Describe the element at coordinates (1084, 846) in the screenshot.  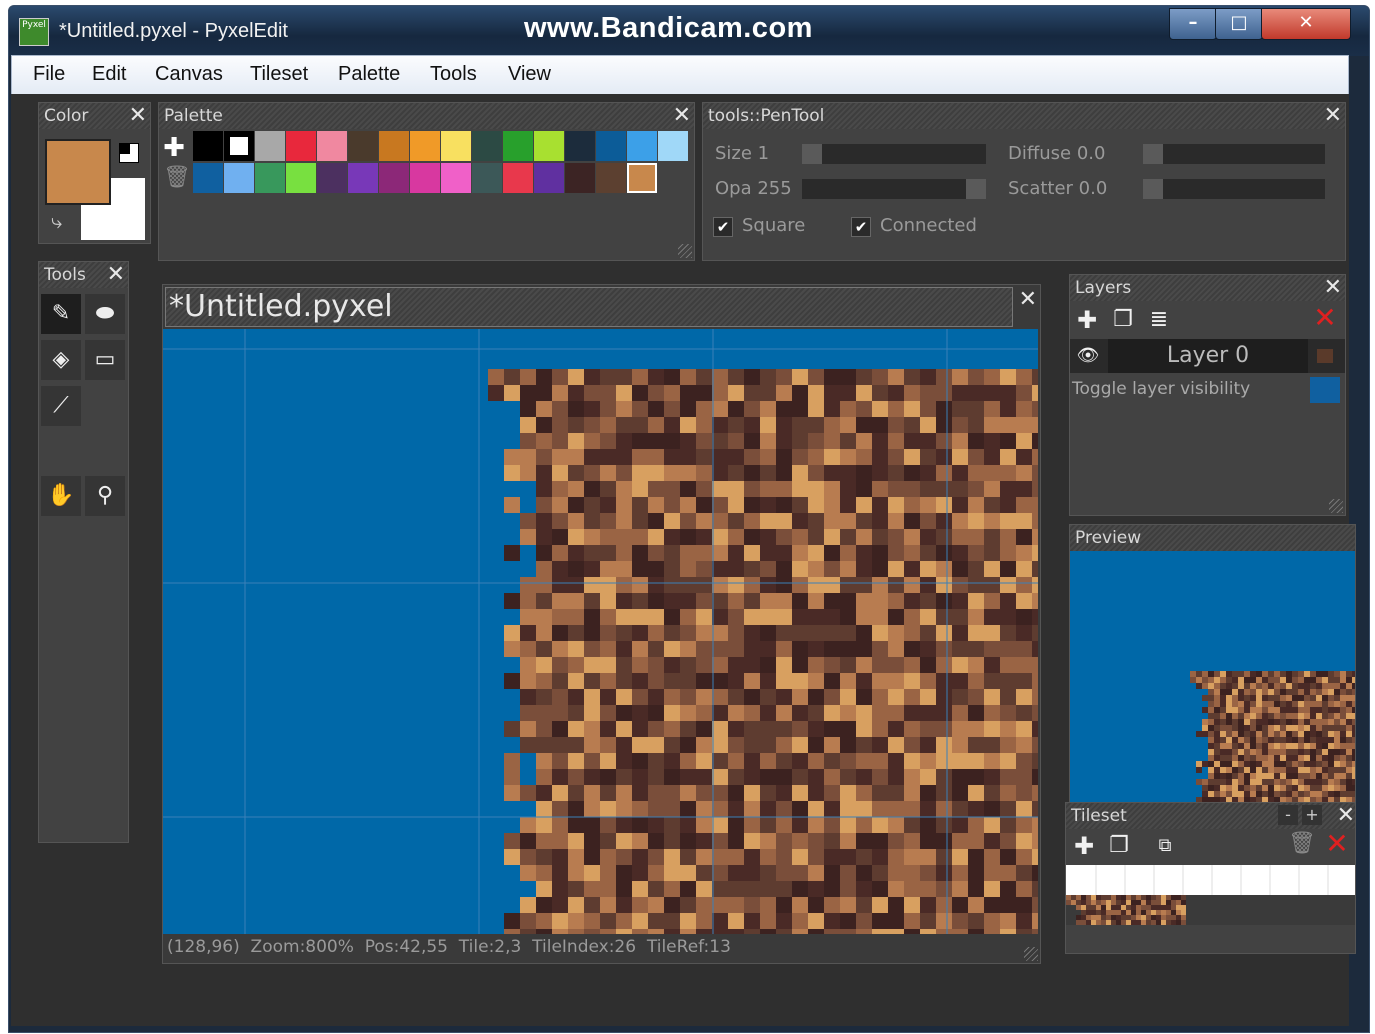
I see `add-tile-icon: ✚` at that location.